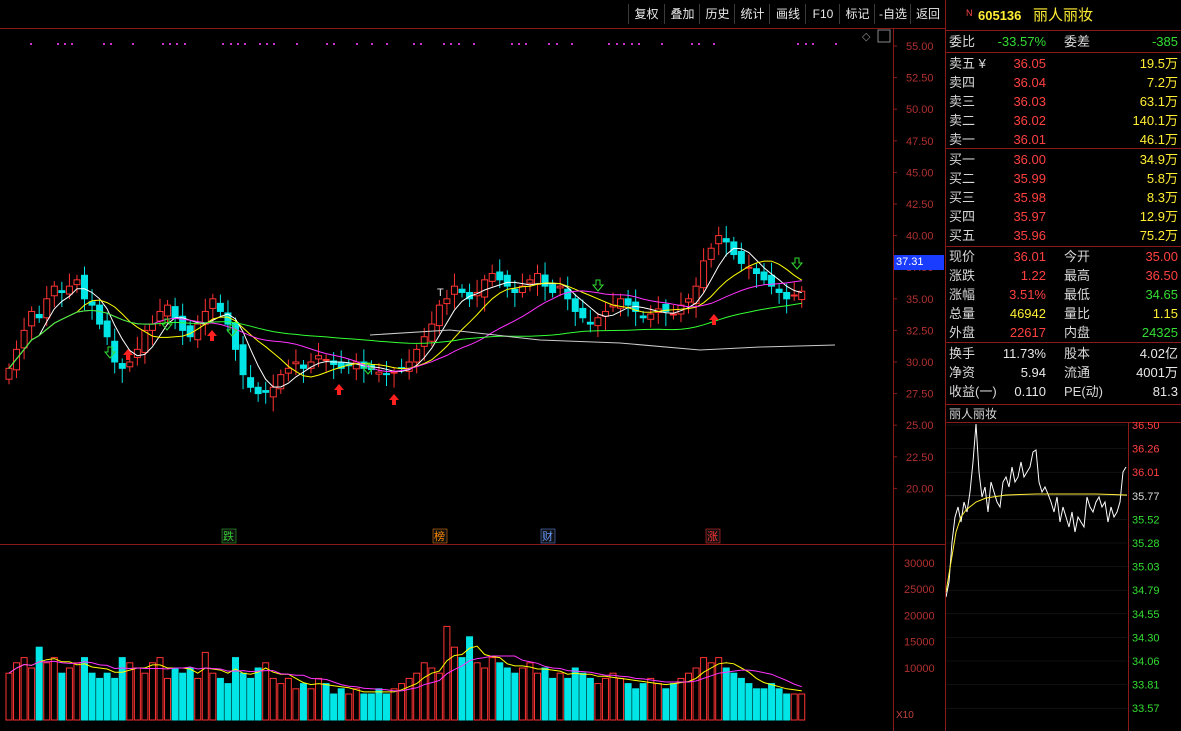 The width and height of the screenshot is (1181, 731). I want to click on diamond-icon: ◇, so click(866, 37).